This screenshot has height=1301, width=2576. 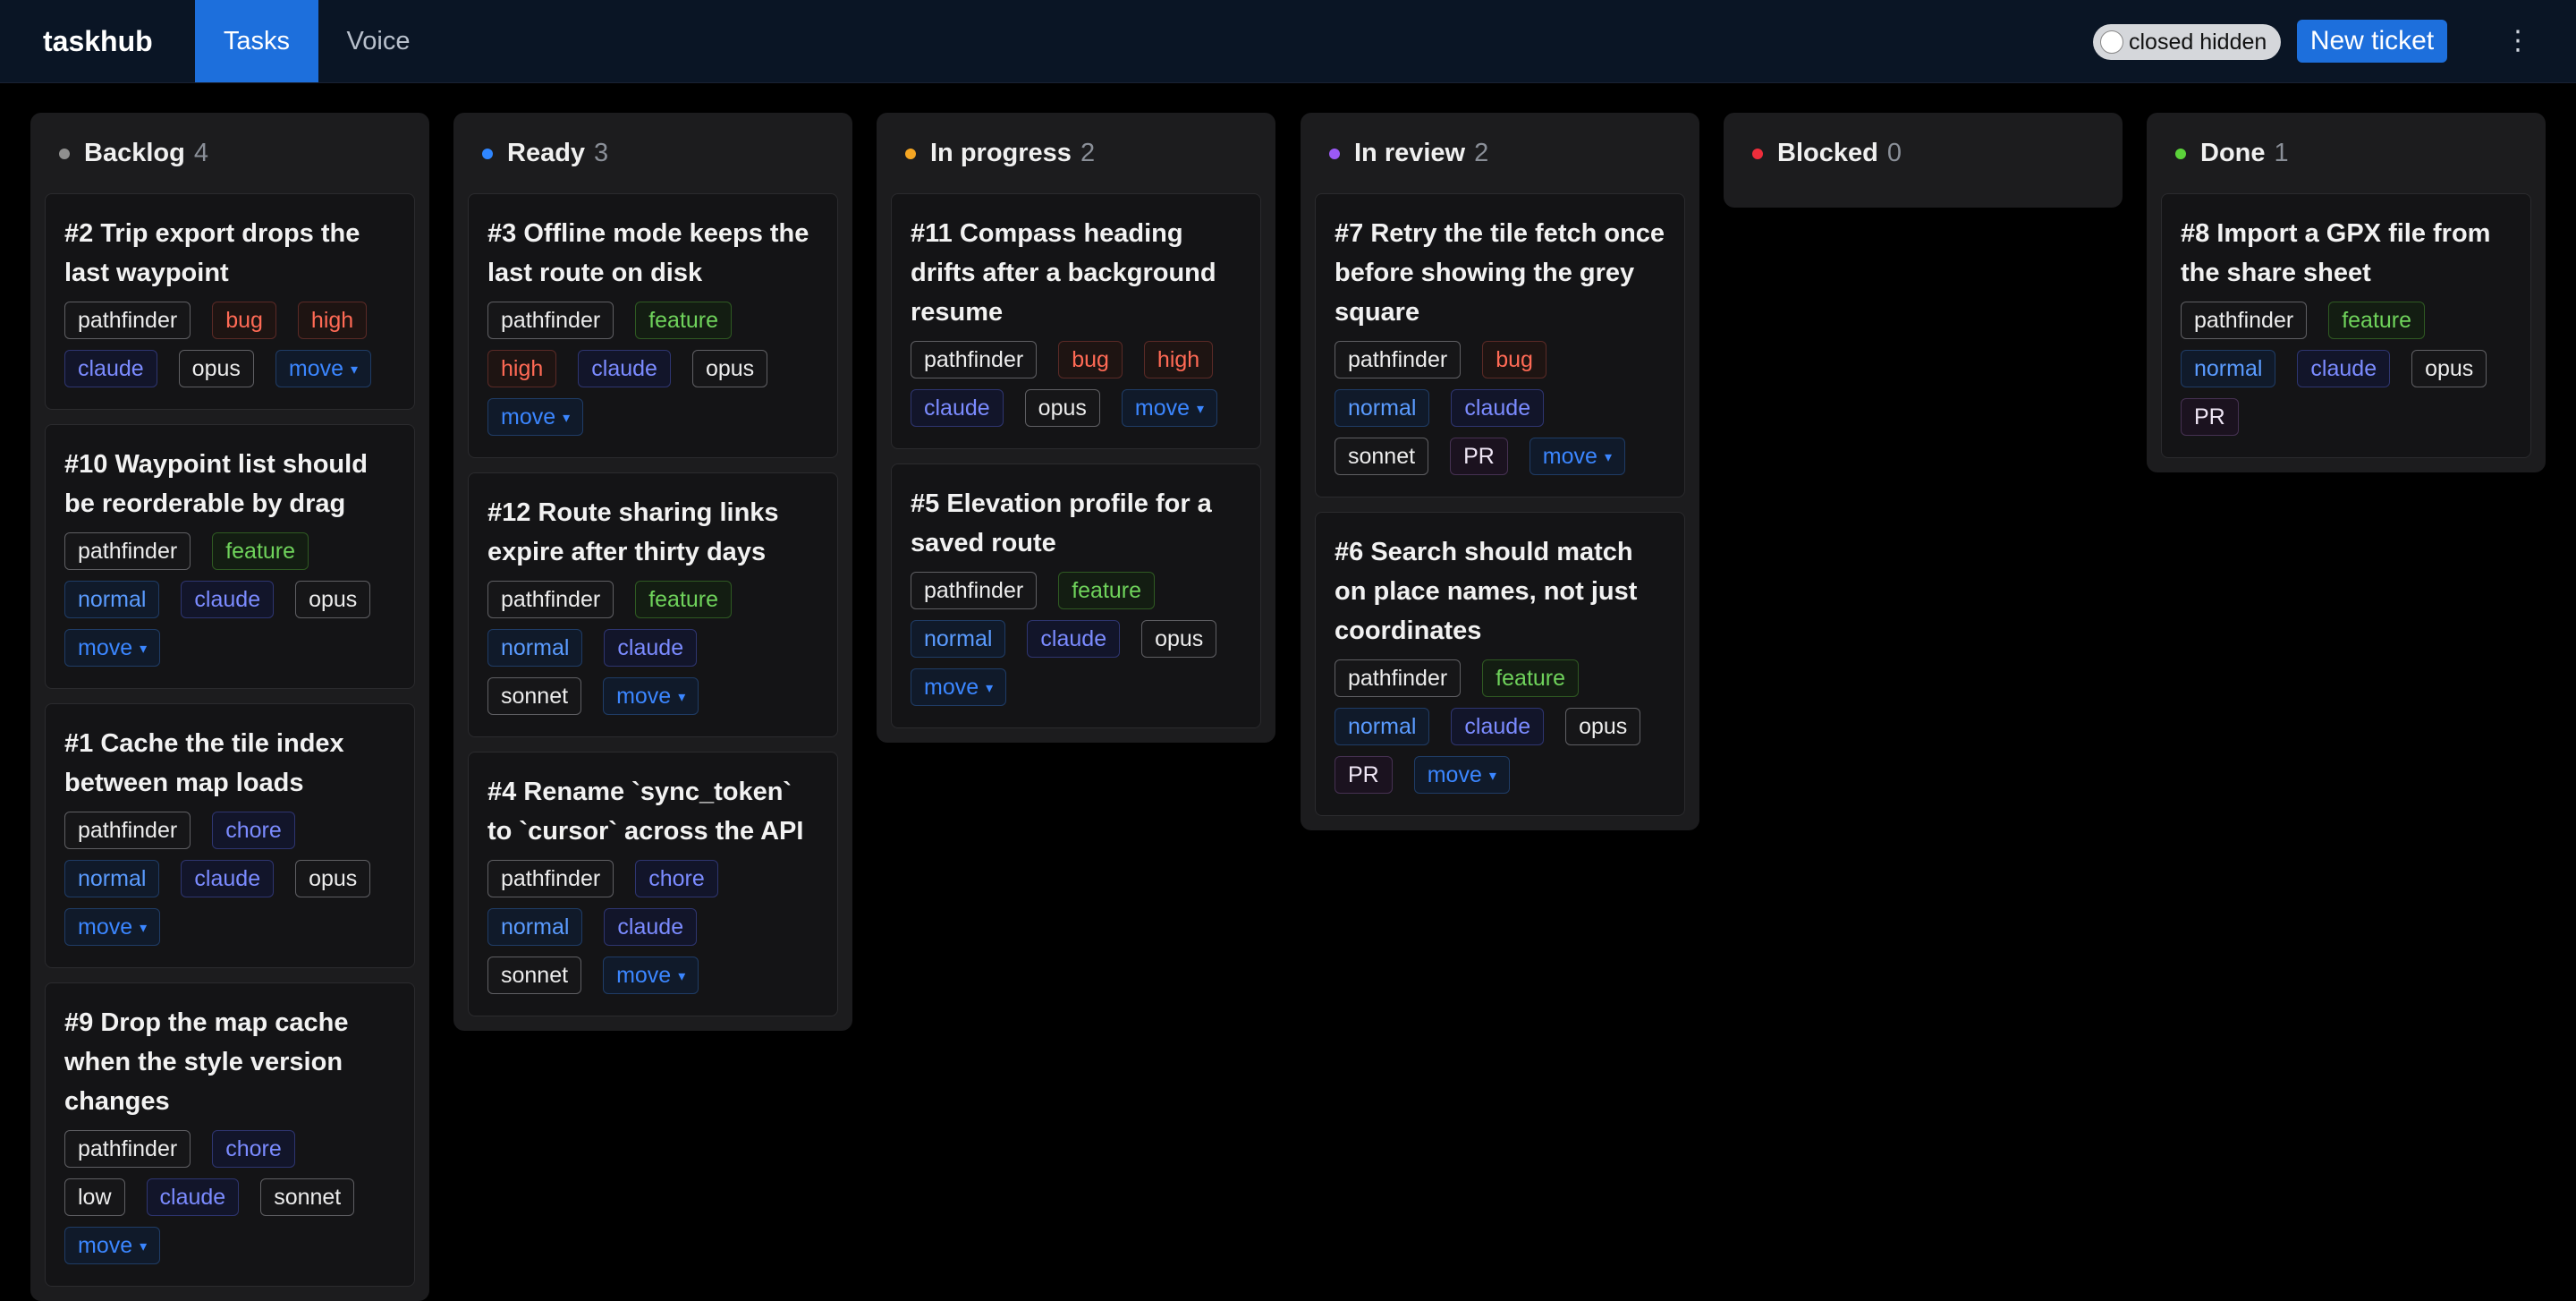 I want to click on toggle-label: closed hidden, so click(x=2198, y=42).